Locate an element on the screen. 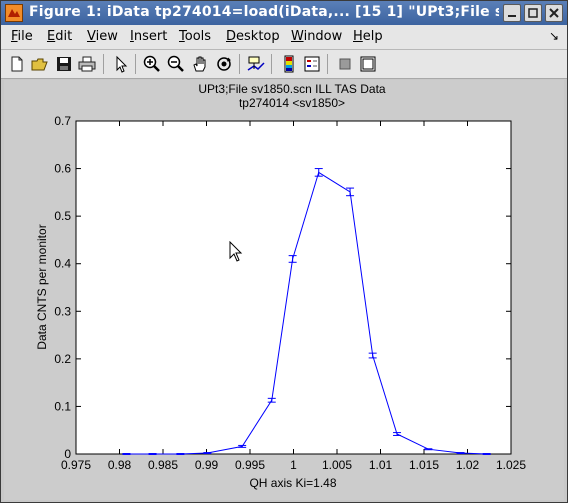 The image size is (568, 503). y-tick-label: 0.5 is located at coordinates (62, 216).